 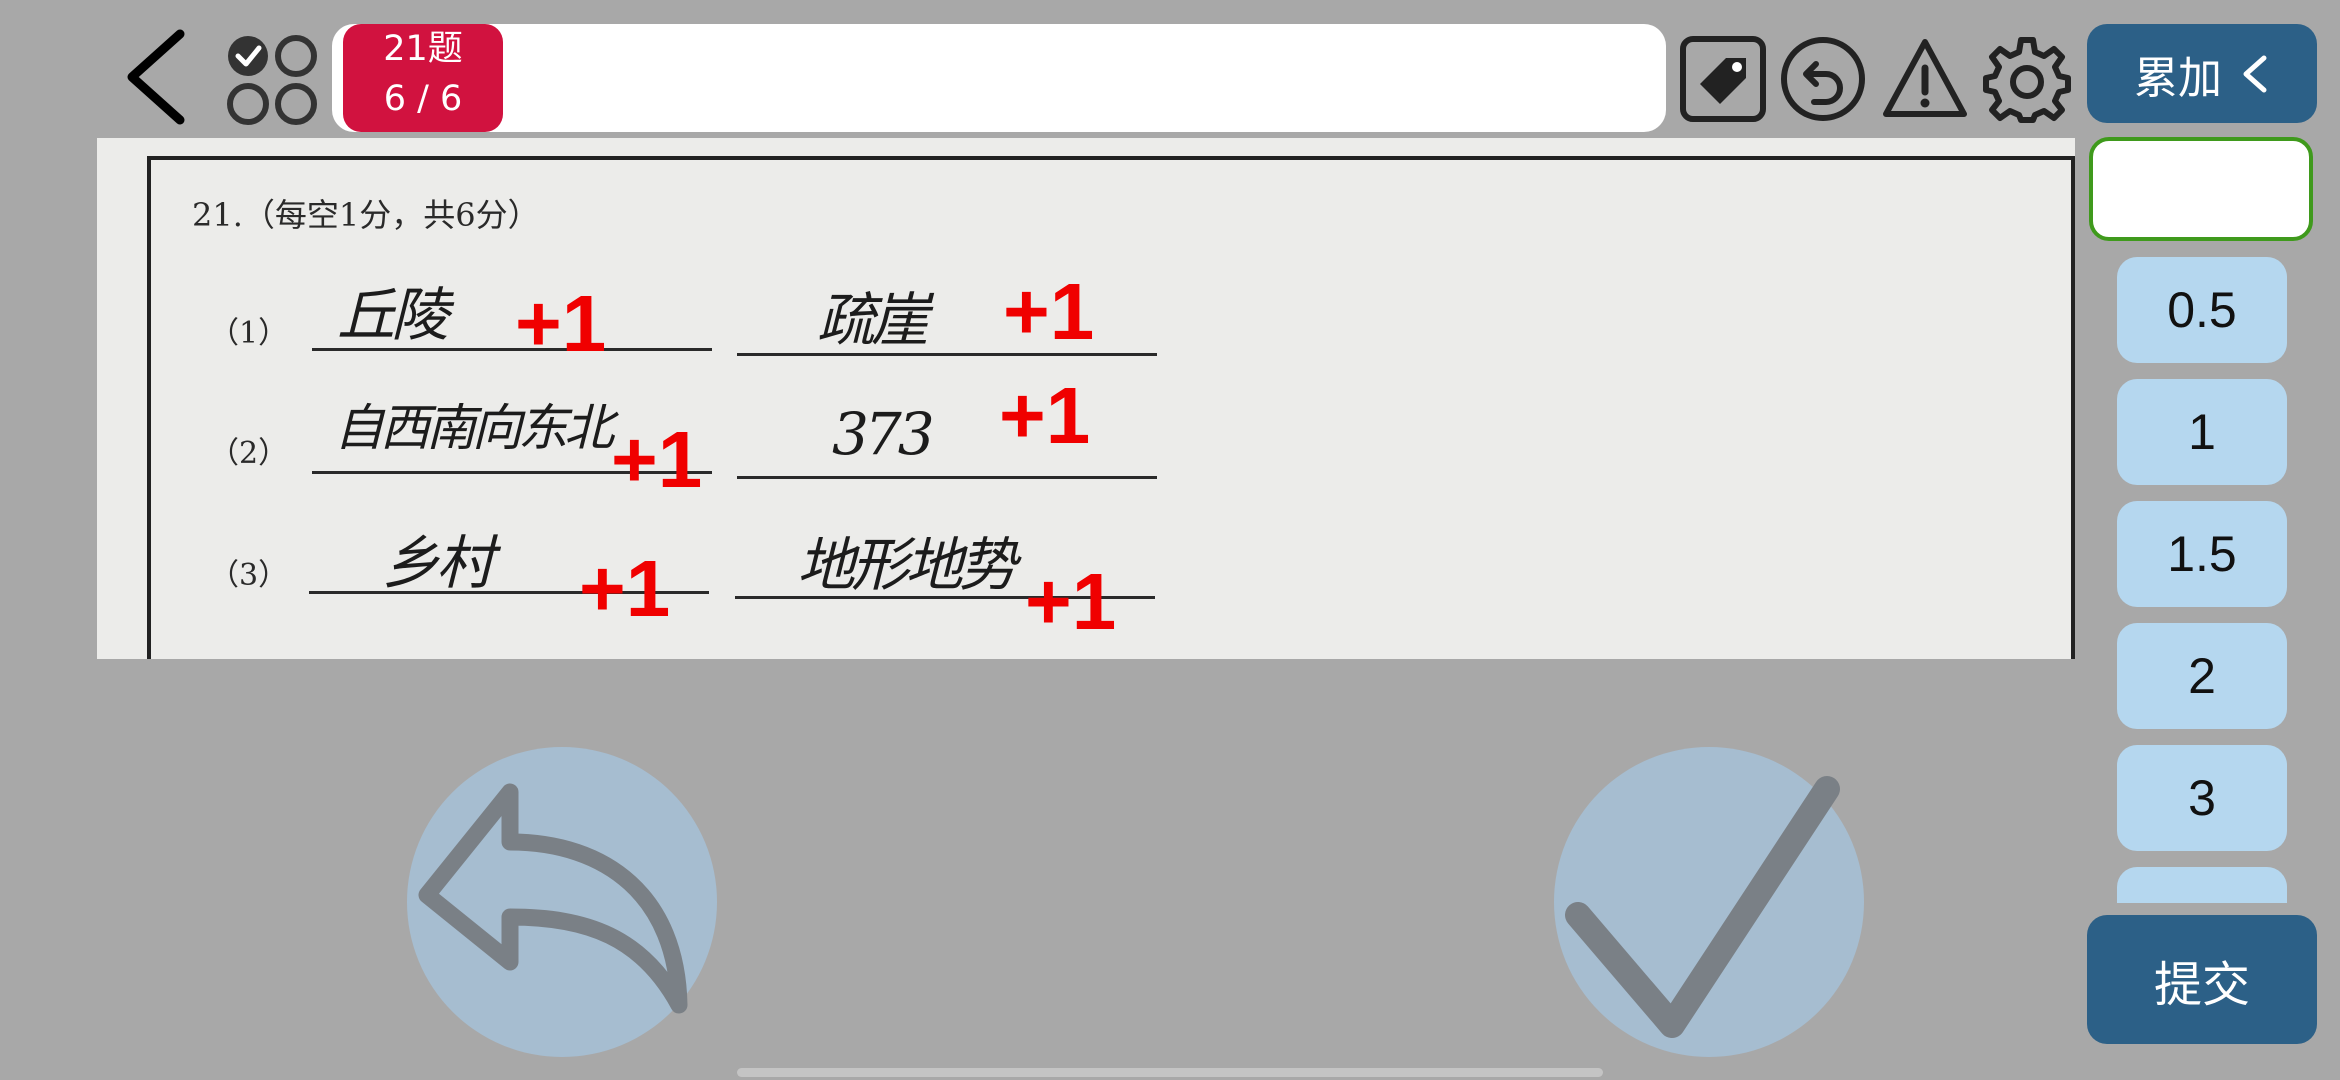 I want to click on undo-button, so click(x=1823, y=79).